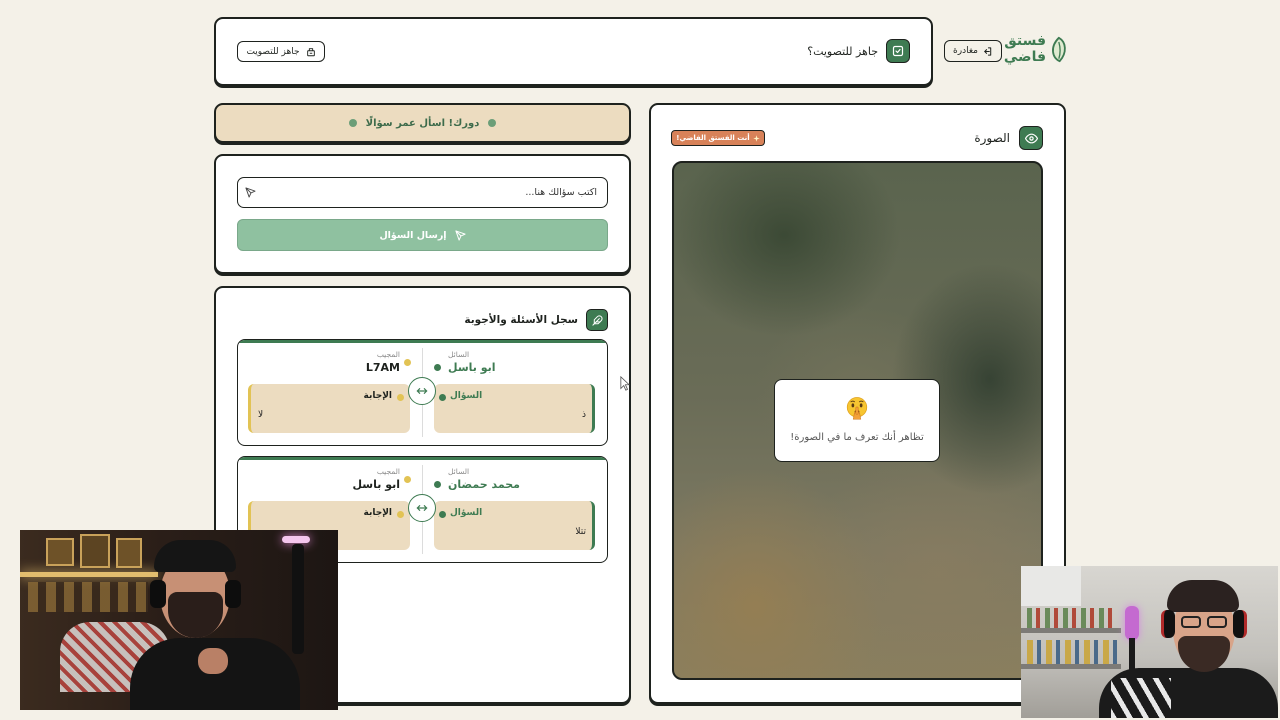 This screenshot has height=720, width=1280. What do you see at coordinates (1141, 698) in the screenshot?
I see `webcam-shirt-pattern` at bounding box center [1141, 698].